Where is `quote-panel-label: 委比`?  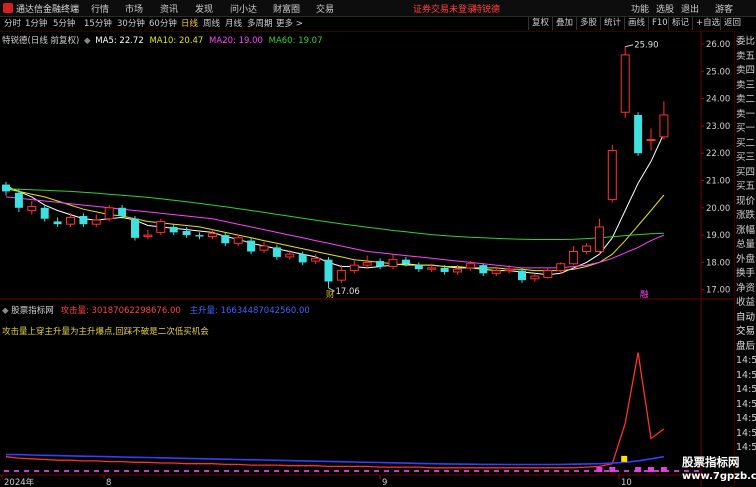 quote-panel-label: 委比 is located at coordinates (746, 41).